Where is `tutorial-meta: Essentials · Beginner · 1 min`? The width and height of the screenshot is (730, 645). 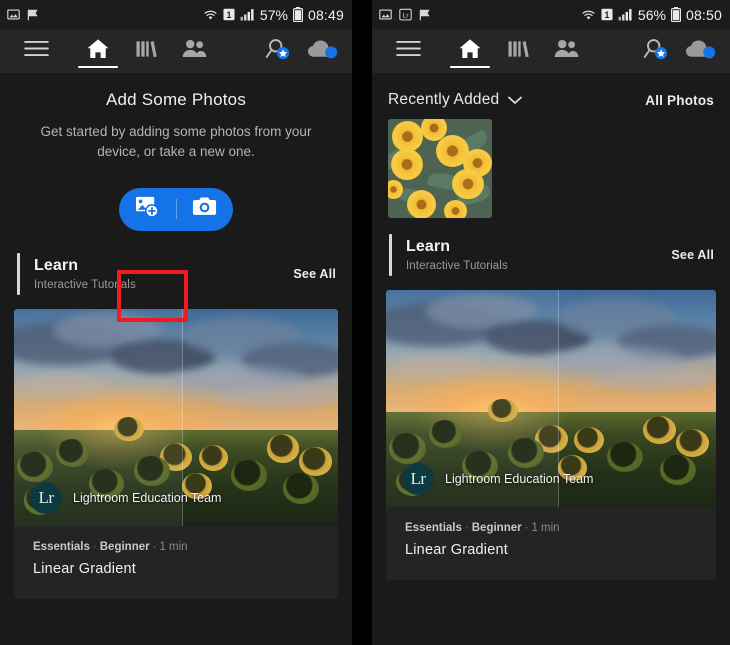 tutorial-meta: Essentials · Beginner · 1 min is located at coordinates (176, 539).